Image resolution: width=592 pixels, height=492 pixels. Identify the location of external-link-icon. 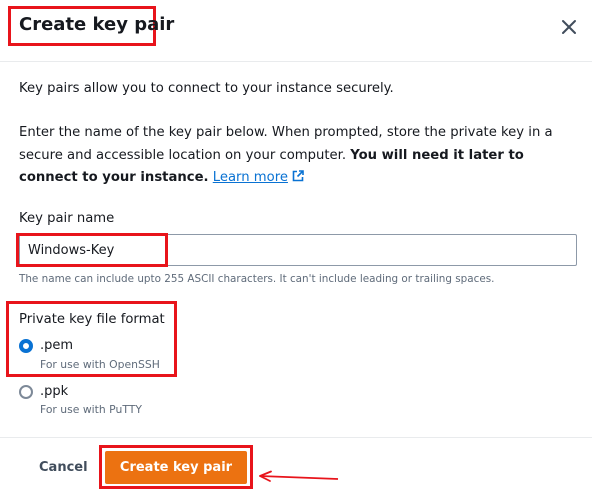
(298, 175).